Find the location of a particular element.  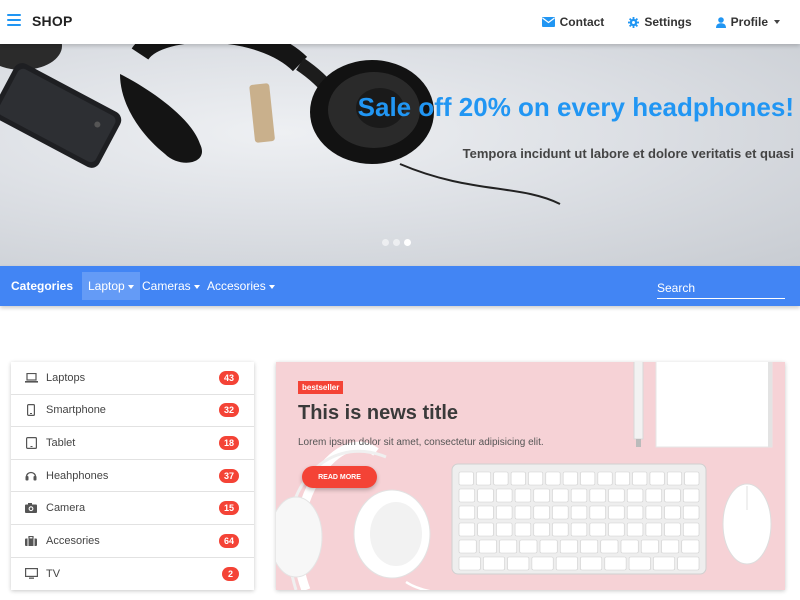

carousel-indicators is located at coordinates (398, 242).